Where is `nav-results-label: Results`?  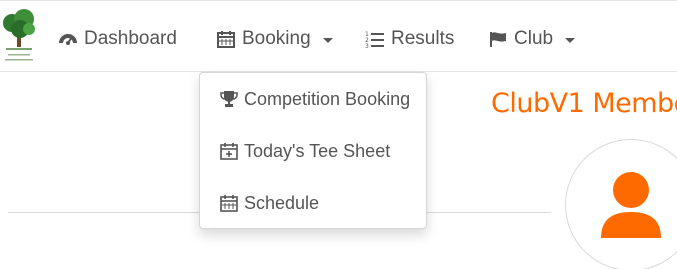 nav-results-label: Results is located at coordinates (423, 38).